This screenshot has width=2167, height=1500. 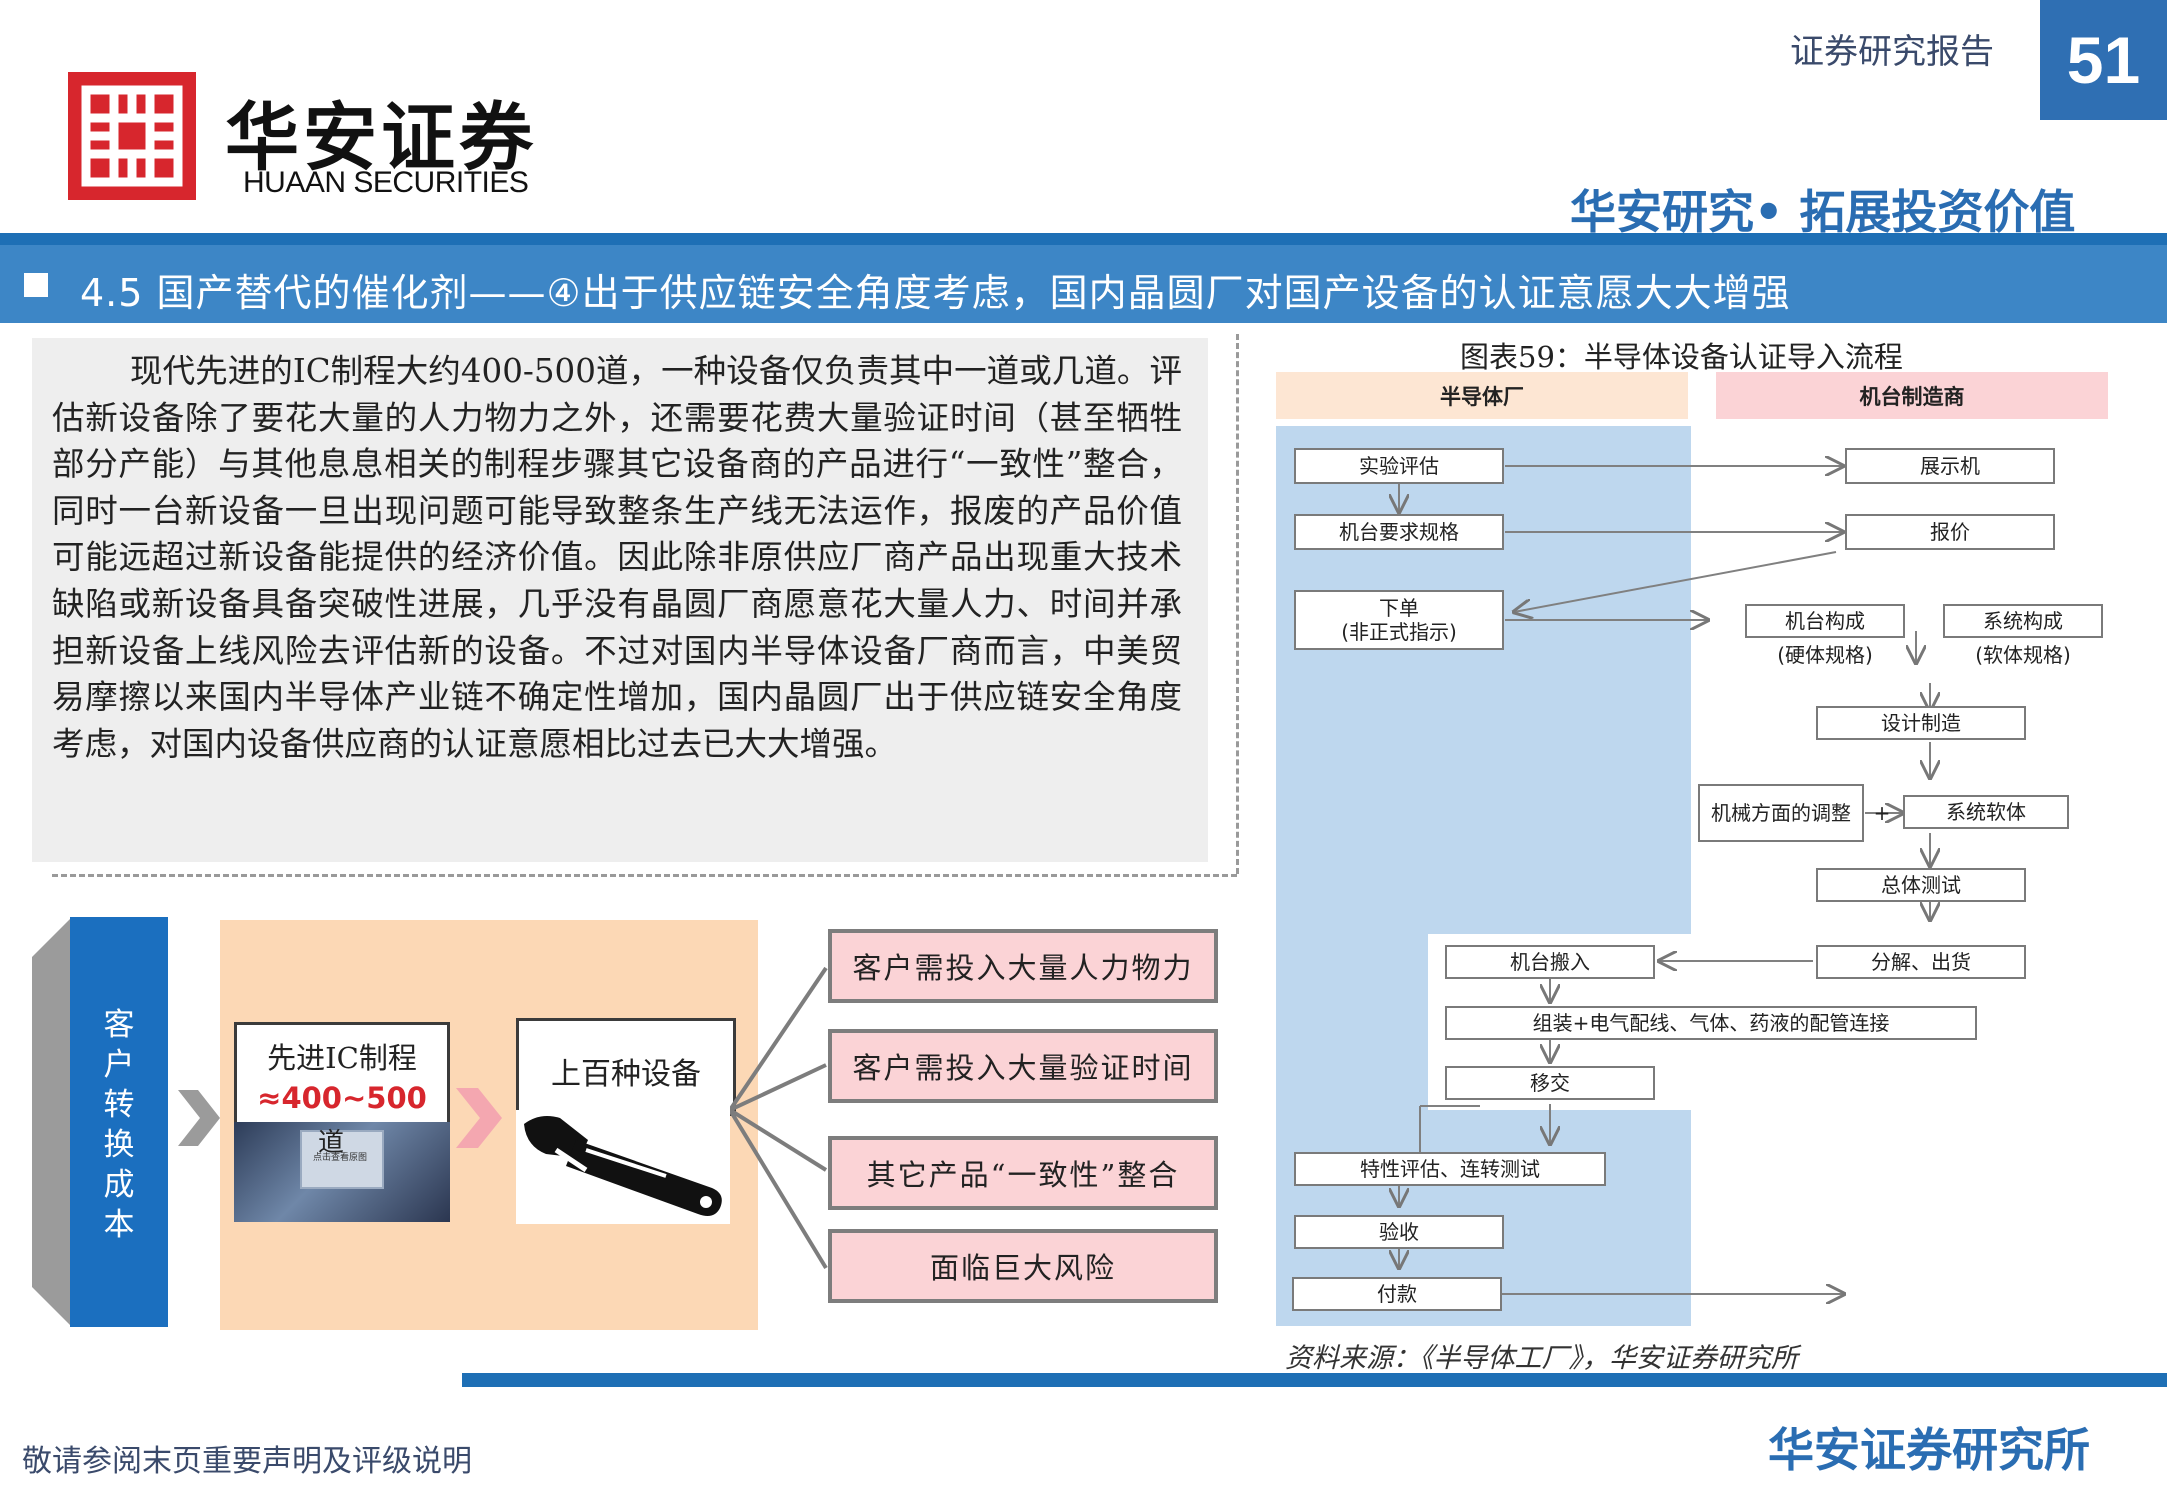 What do you see at coordinates (1711, 1023) in the screenshot?
I see `node-assembly: 组装+电气配线、气体、药液的配管连接` at bounding box center [1711, 1023].